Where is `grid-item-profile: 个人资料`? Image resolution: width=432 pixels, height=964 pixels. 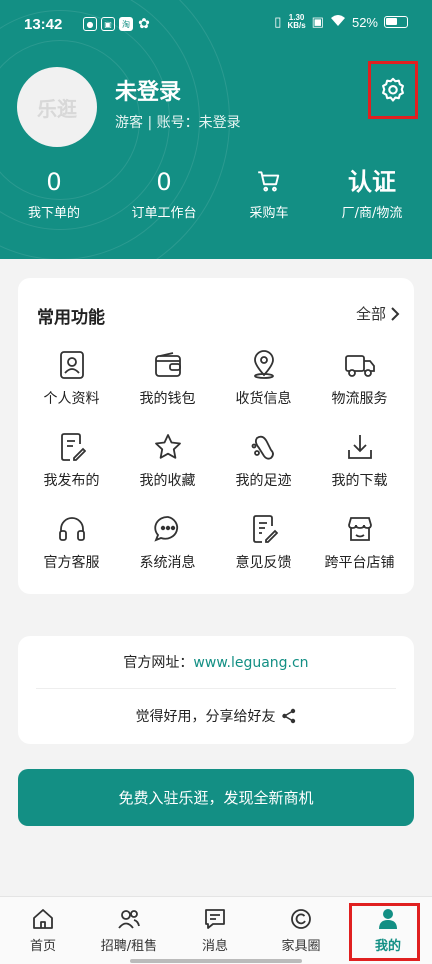 grid-item-profile: 个人资料 is located at coordinates (71, 378).